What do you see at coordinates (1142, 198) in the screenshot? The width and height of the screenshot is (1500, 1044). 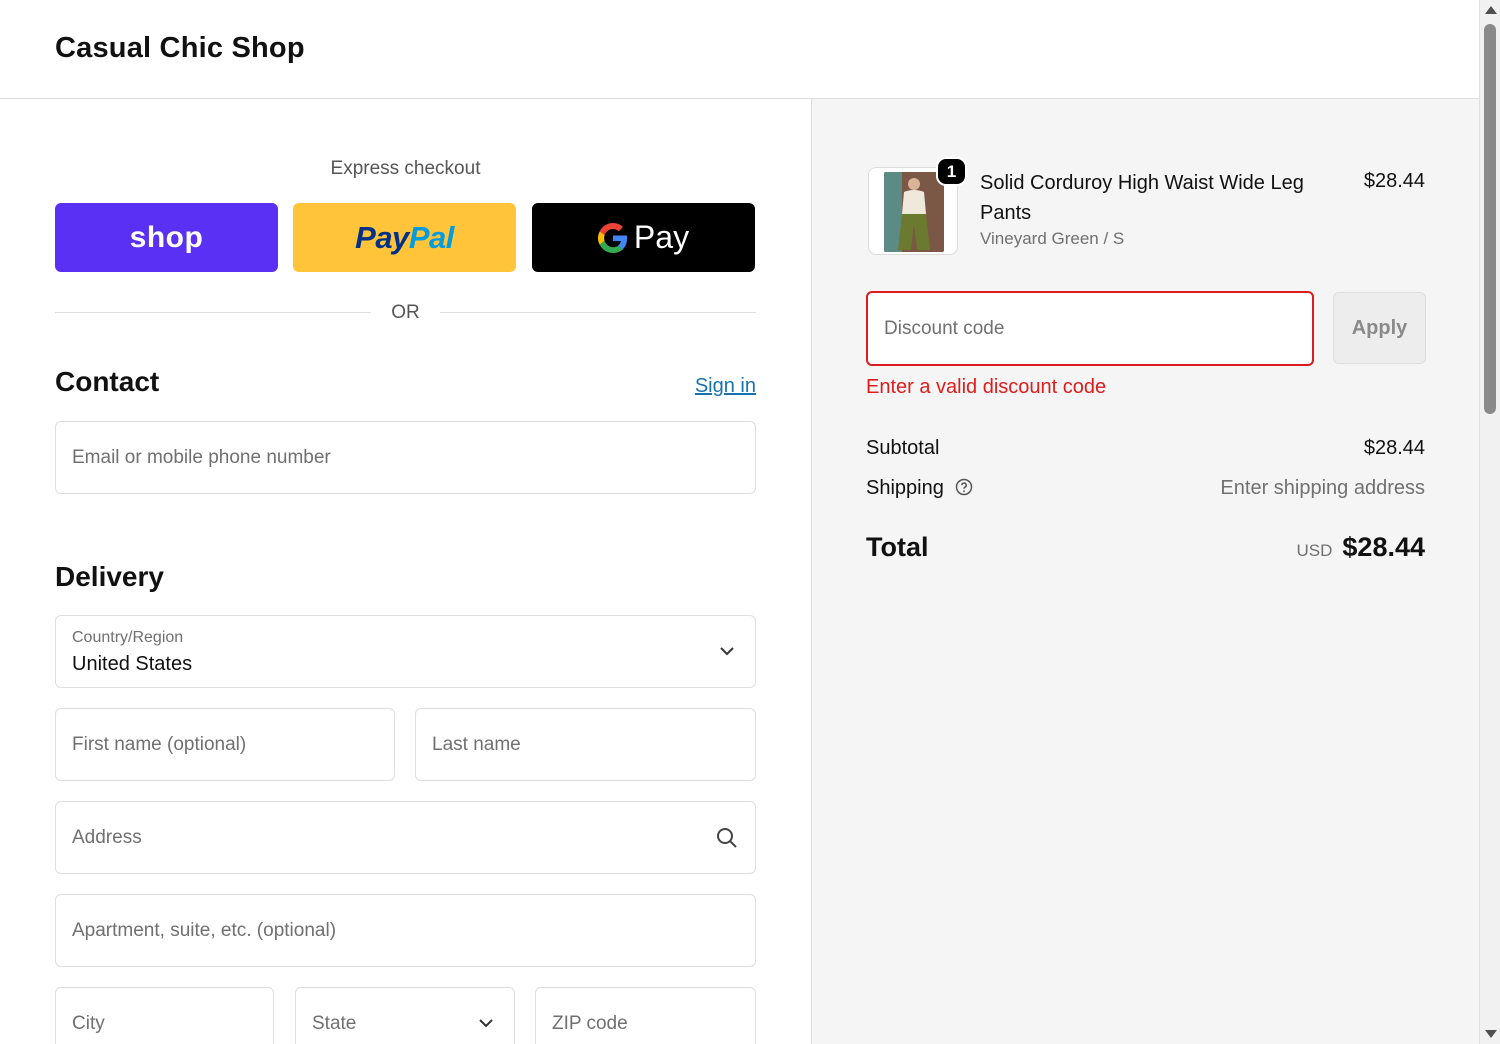 I see `product-title: Solid Corduroy High Waist Wide Leg Pants` at bounding box center [1142, 198].